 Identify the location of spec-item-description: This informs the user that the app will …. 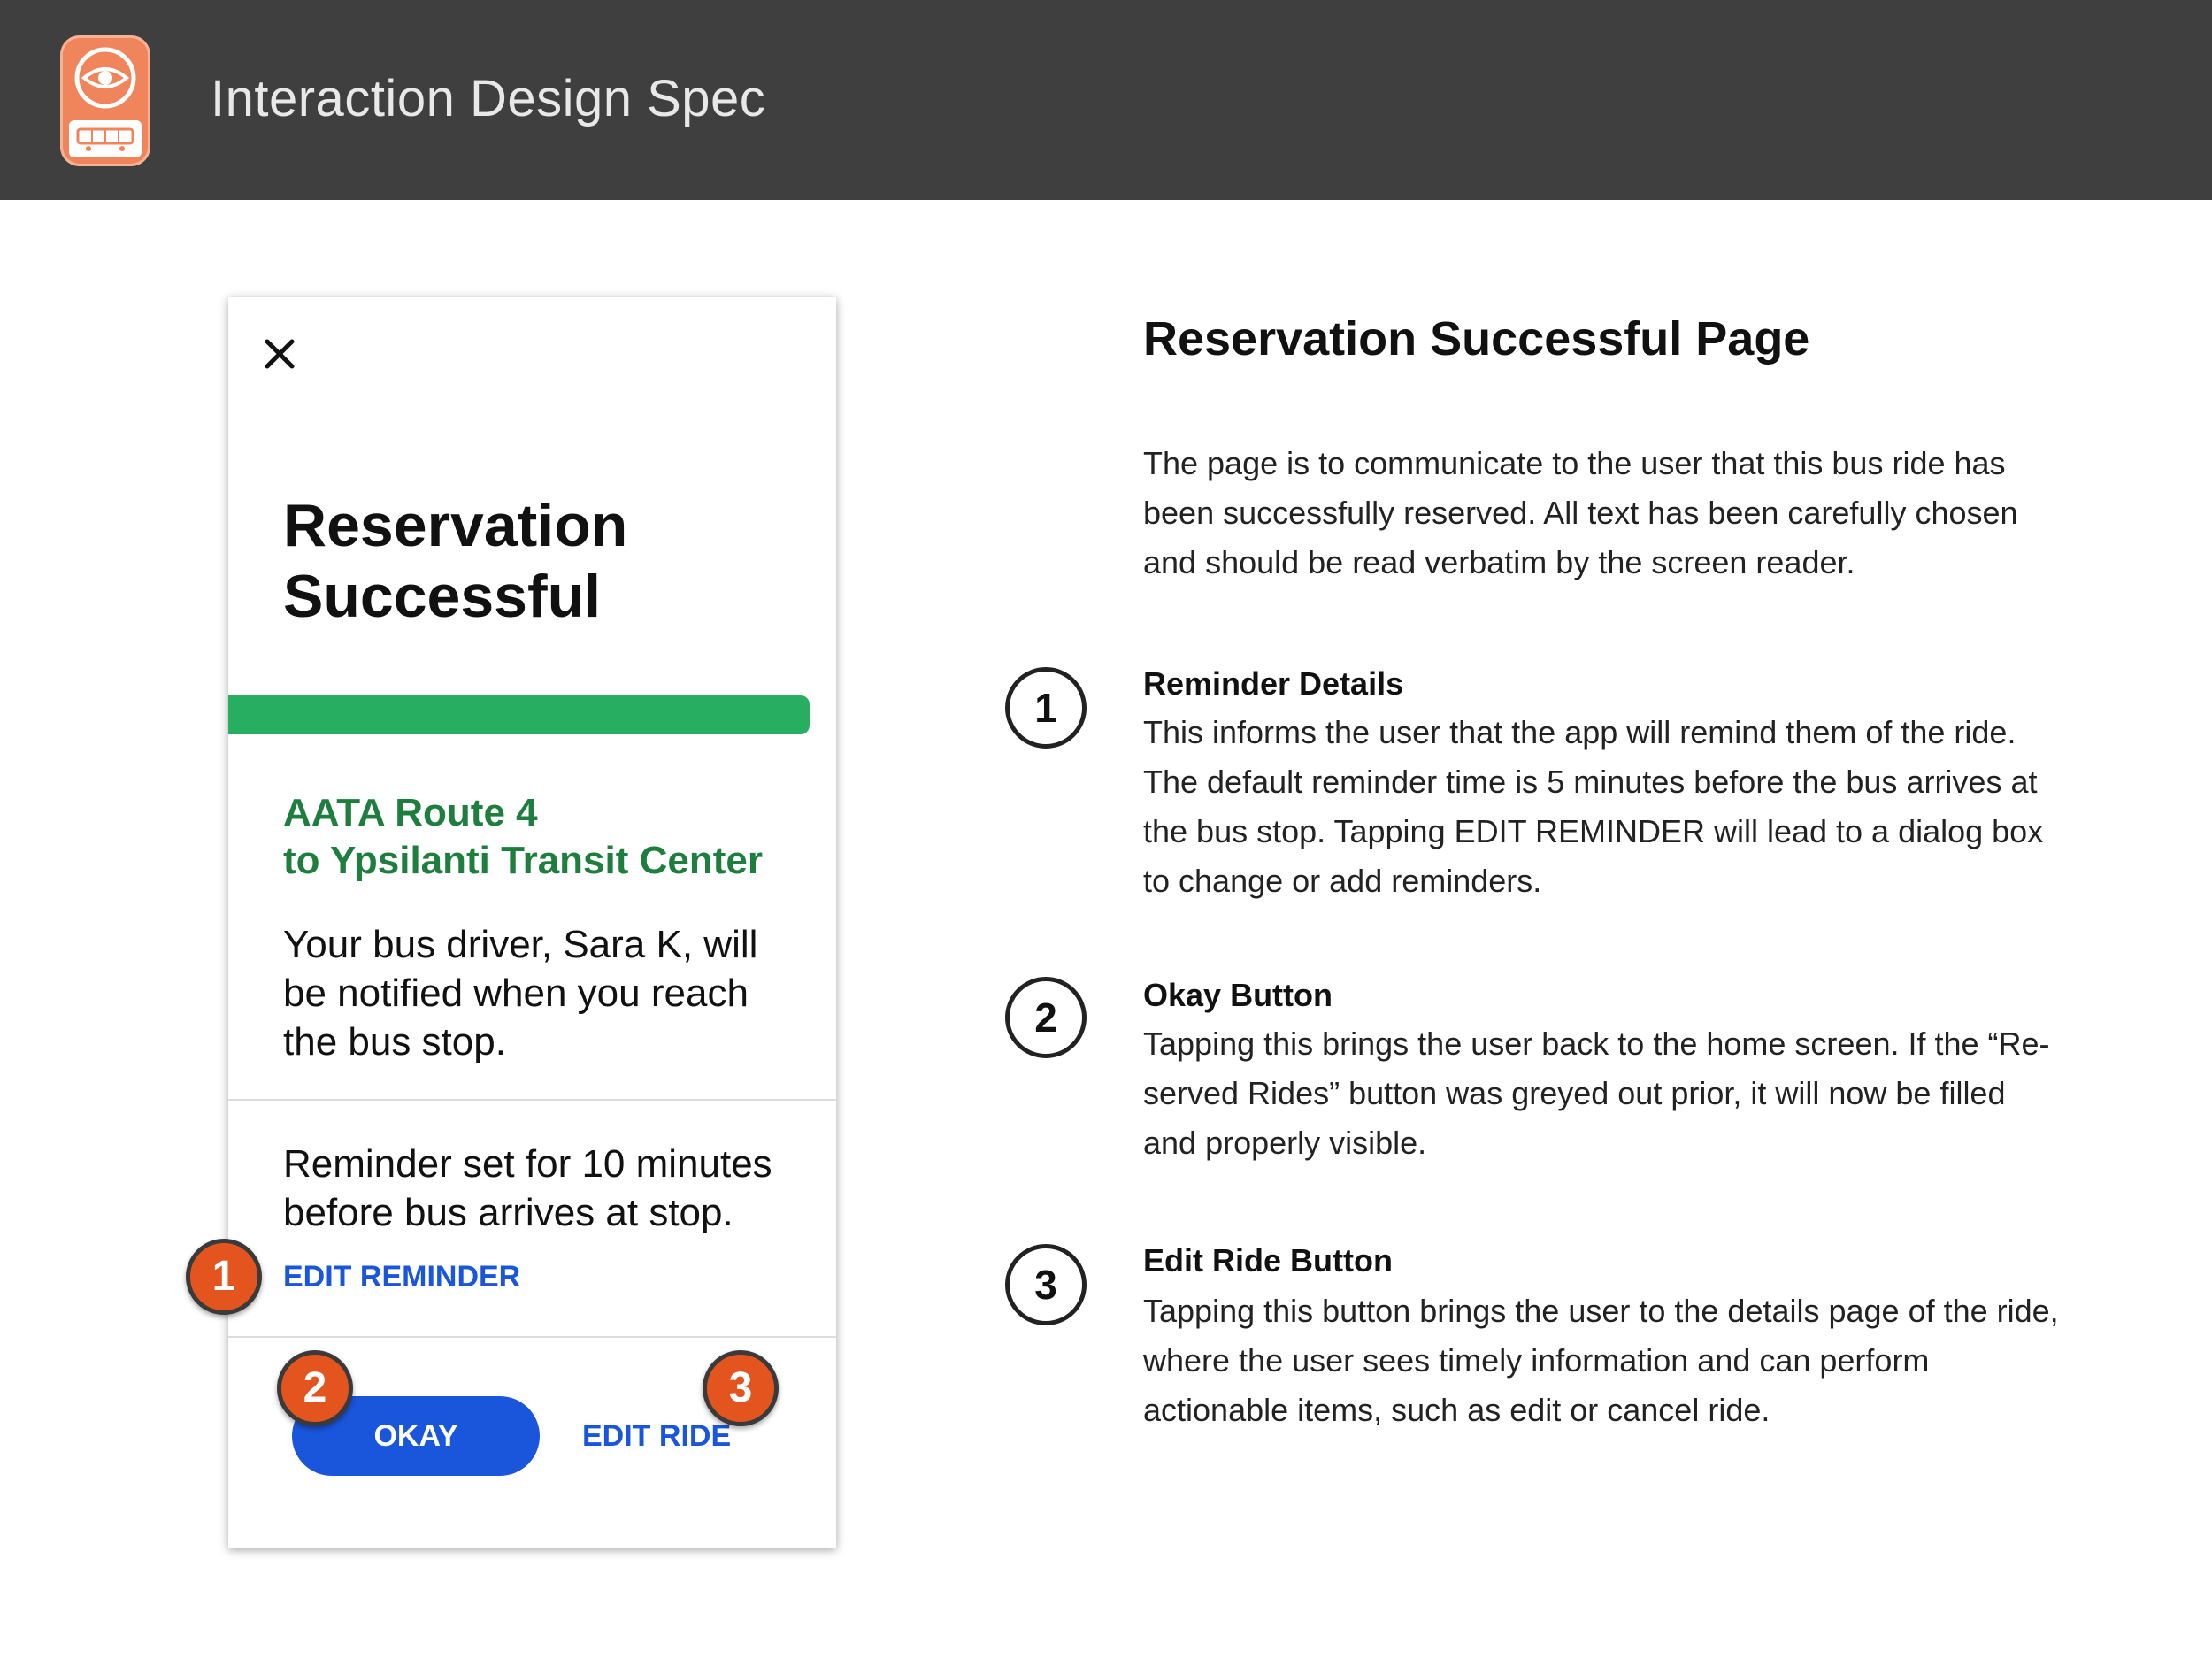
(1593, 807).